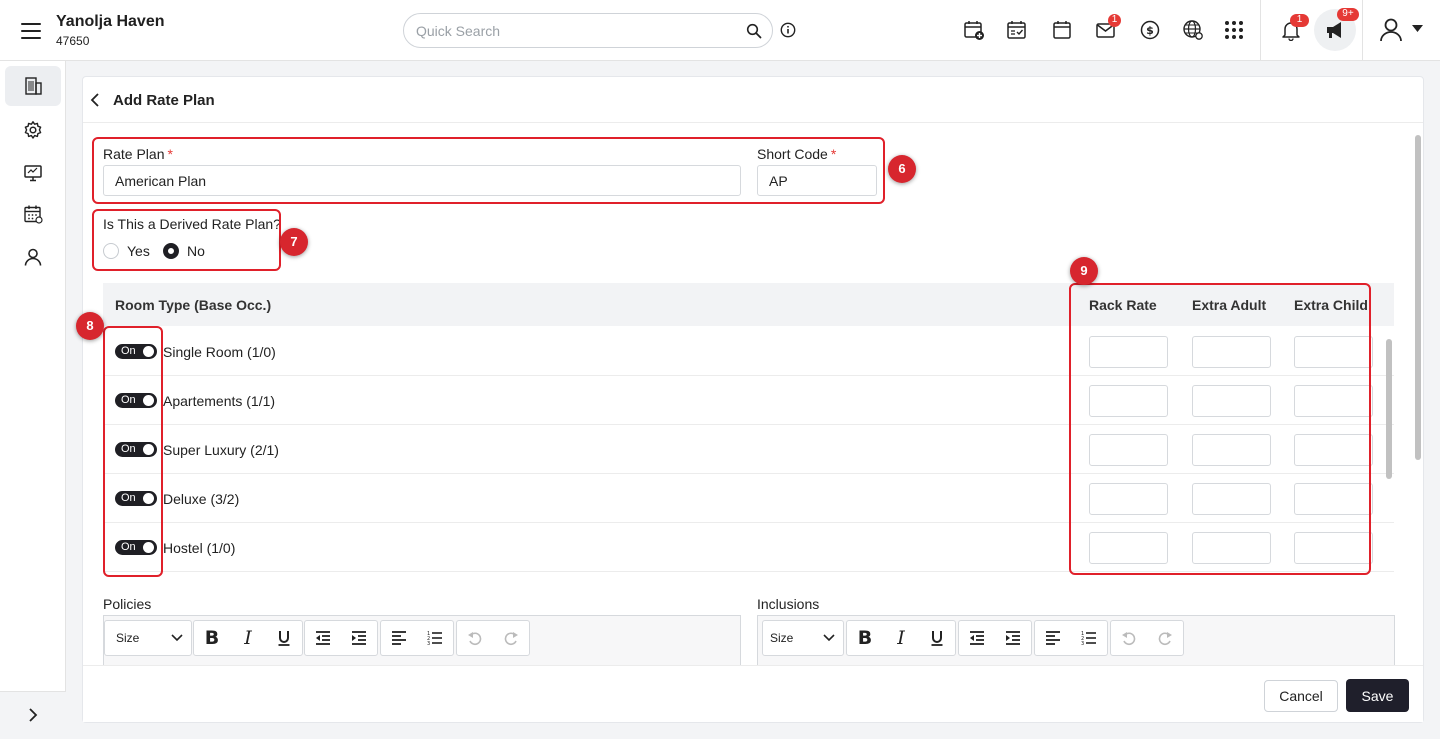 The height and width of the screenshot is (739, 1440). Describe the element at coordinates (748, 498) in the screenshot. I see `table-row: On Deluxe (3/2)` at that location.